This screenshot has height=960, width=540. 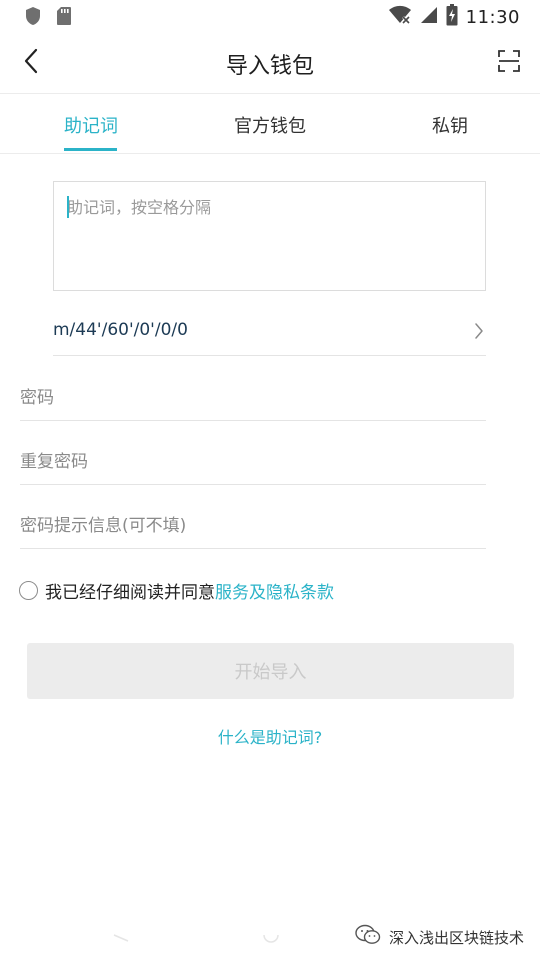 I want to click on tab-official-wallet: 官方钱包, so click(x=270, y=125).